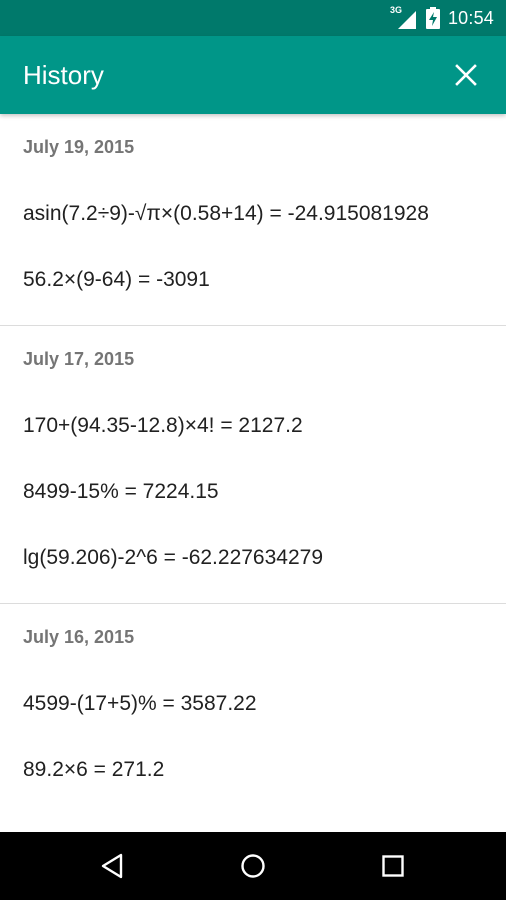 The image size is (506, 900). I want to click on close-button, so click(466, 75).